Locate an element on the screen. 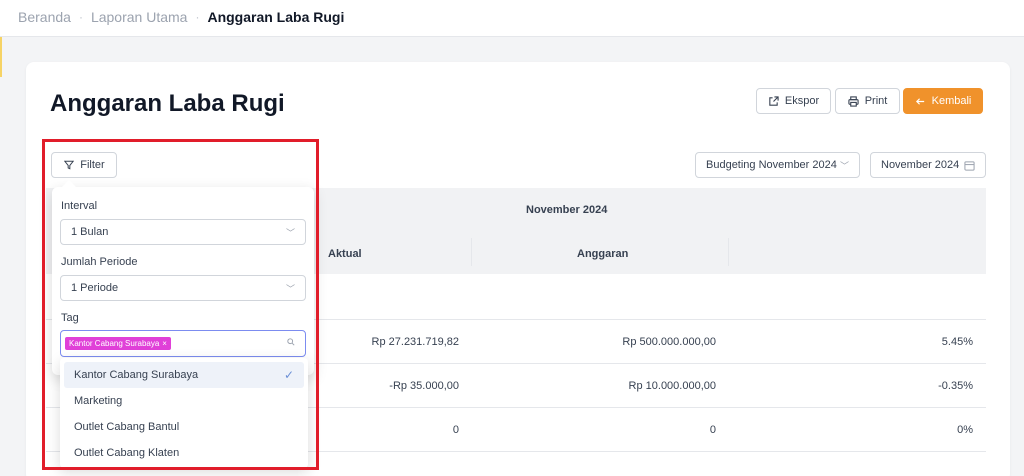 The height and width of the screenshot is (476, 1024). table-cell-actual: 0 is located at coordinates (455, 430).